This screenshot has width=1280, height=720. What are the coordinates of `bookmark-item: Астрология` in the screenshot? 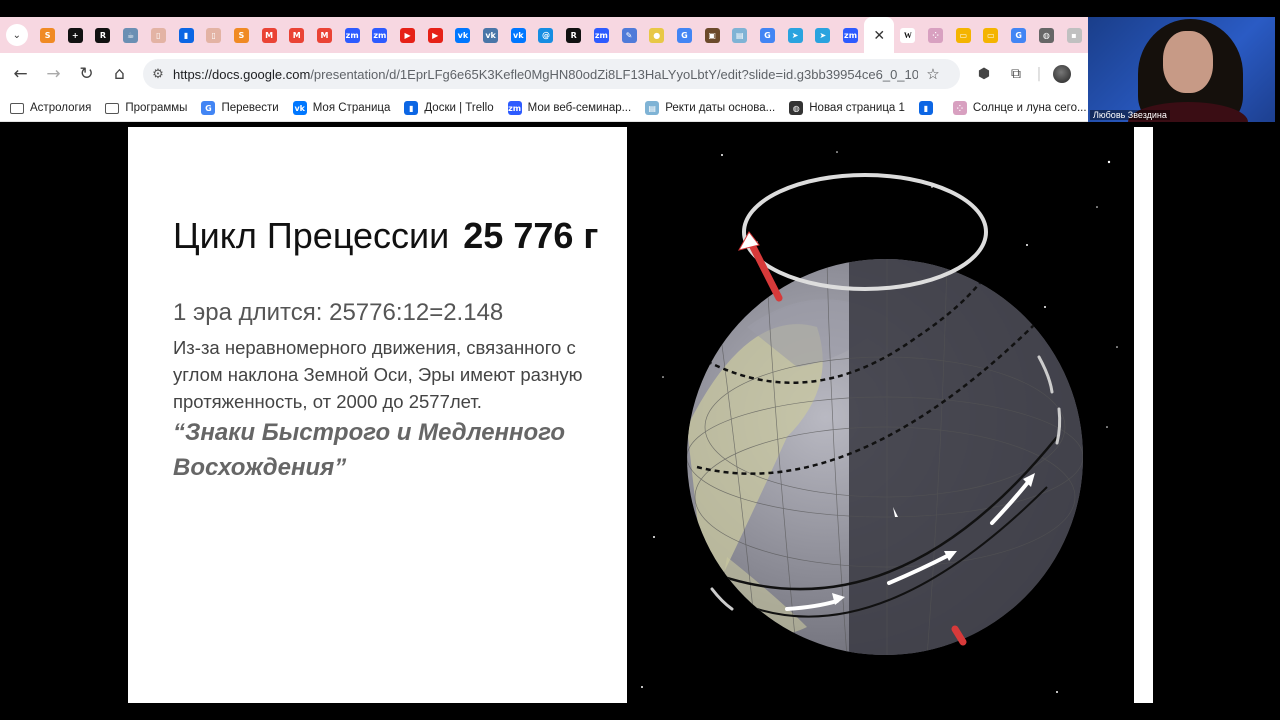 It's located at (50, 108).